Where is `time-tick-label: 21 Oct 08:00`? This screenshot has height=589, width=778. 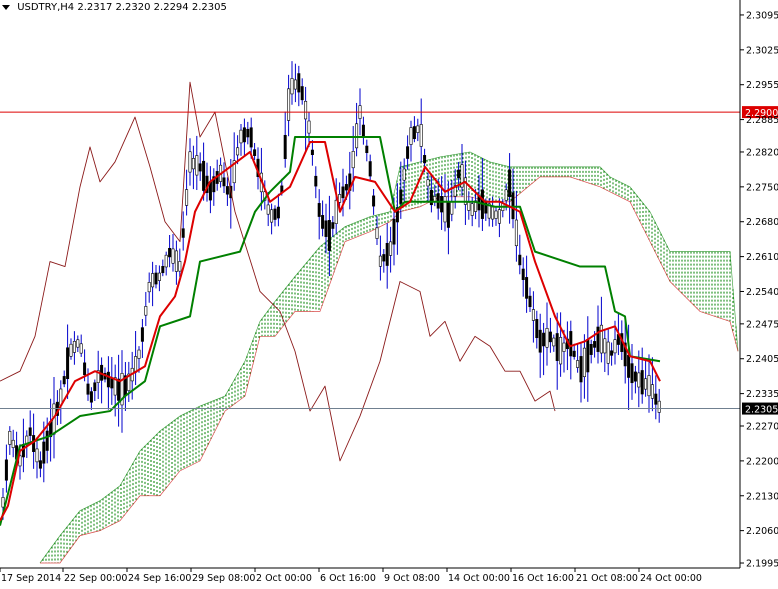
time-tick-label: 21 Oct 08:00 is located at coordinates (607, 578).